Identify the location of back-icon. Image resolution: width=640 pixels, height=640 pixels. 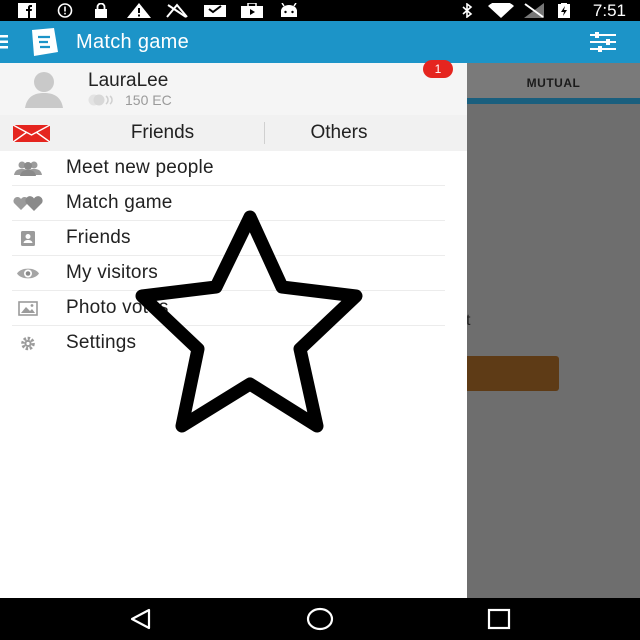
(140, 619).